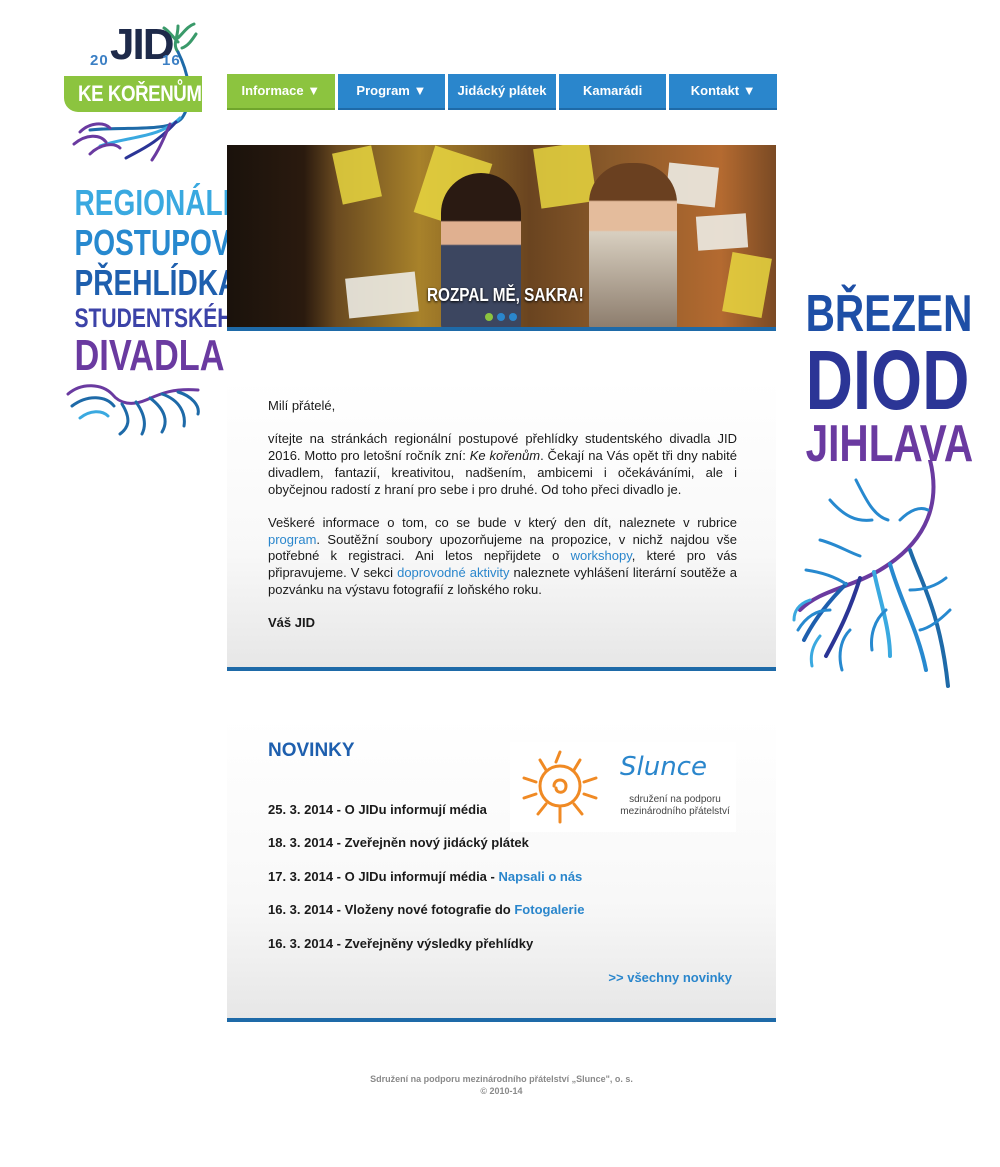 The width and height of the screenshot is (1000, 1167). Describe the element at coordinates (377, 809) in the screenshot. I see `news-item-text: 25. 3. 2014 - O JIDu informují média` at that location.